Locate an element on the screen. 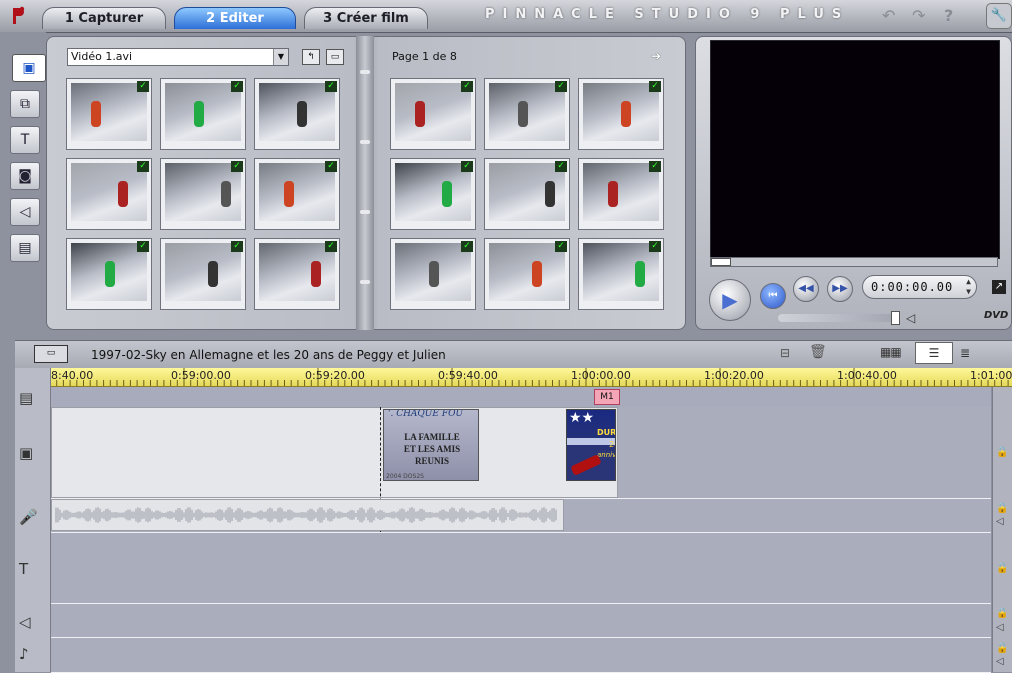 The width and height of the screenshot is (1012, 673). disc-menus-tab-button: ▤ is located at coordinates (25, 248).